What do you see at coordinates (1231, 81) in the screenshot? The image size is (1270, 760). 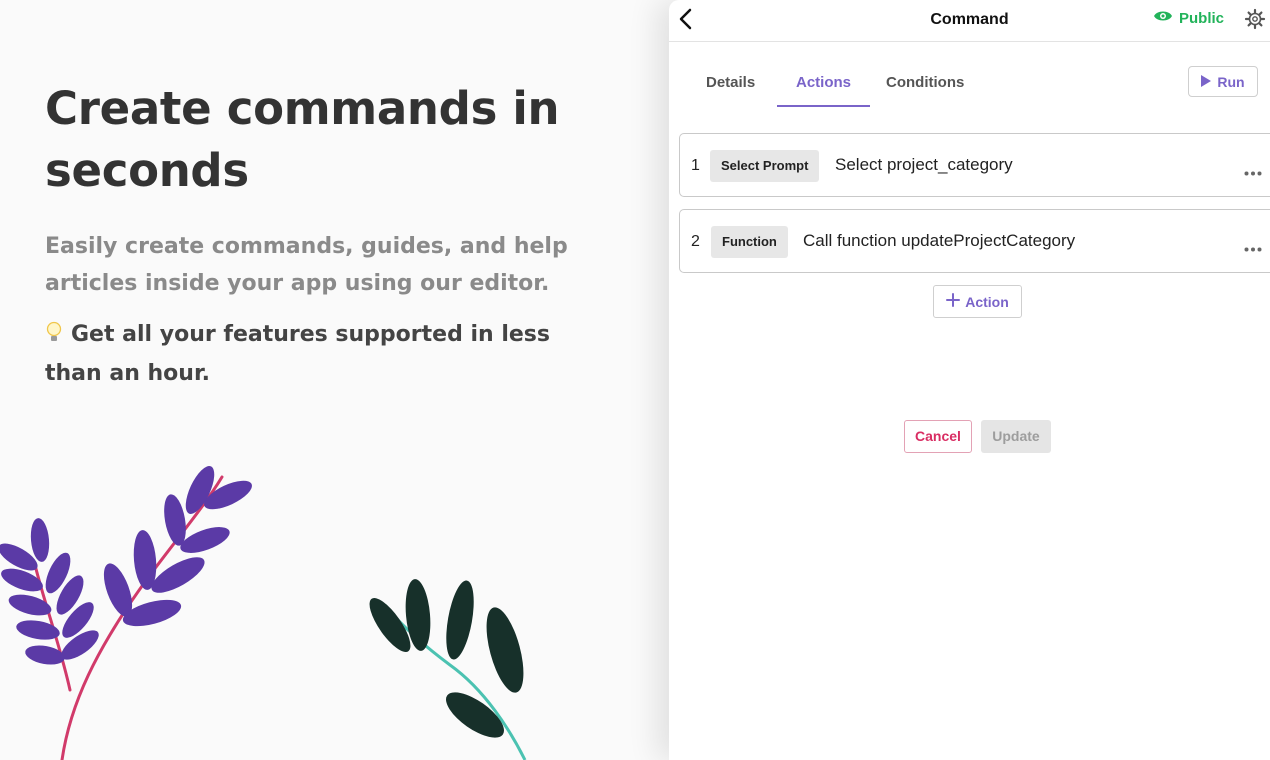 I see `run-button-label: Run` at bounding box center [1231, 81].